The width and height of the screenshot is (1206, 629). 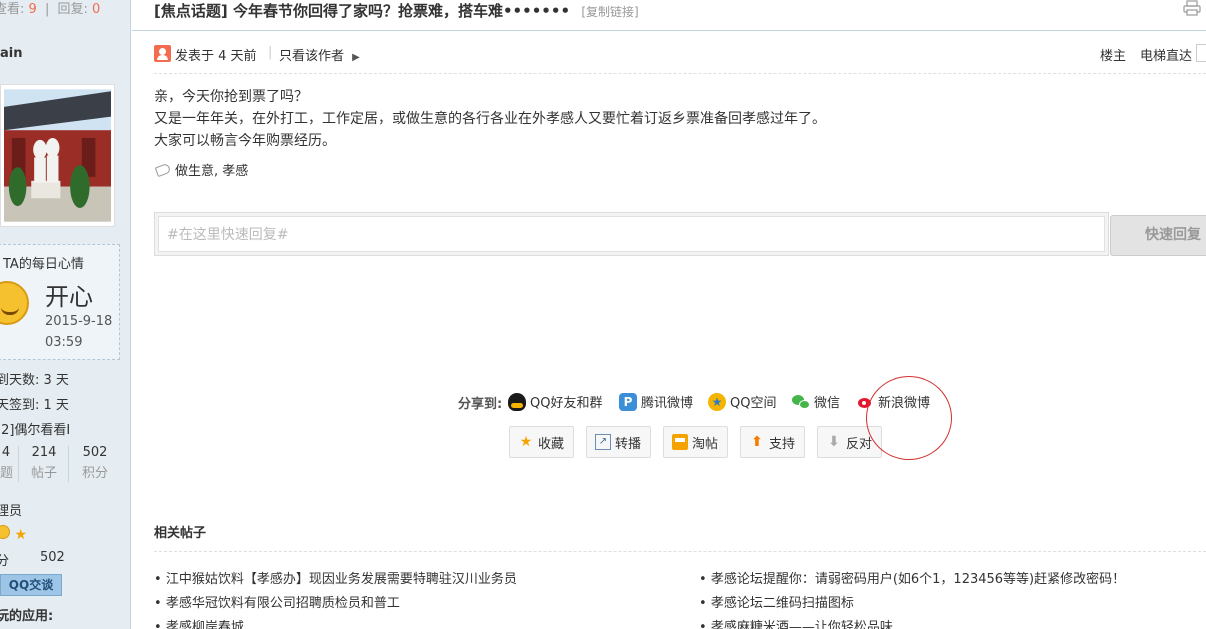 I want to click on share-qzone: ★ QQ空间, so click(x=742, y=401).